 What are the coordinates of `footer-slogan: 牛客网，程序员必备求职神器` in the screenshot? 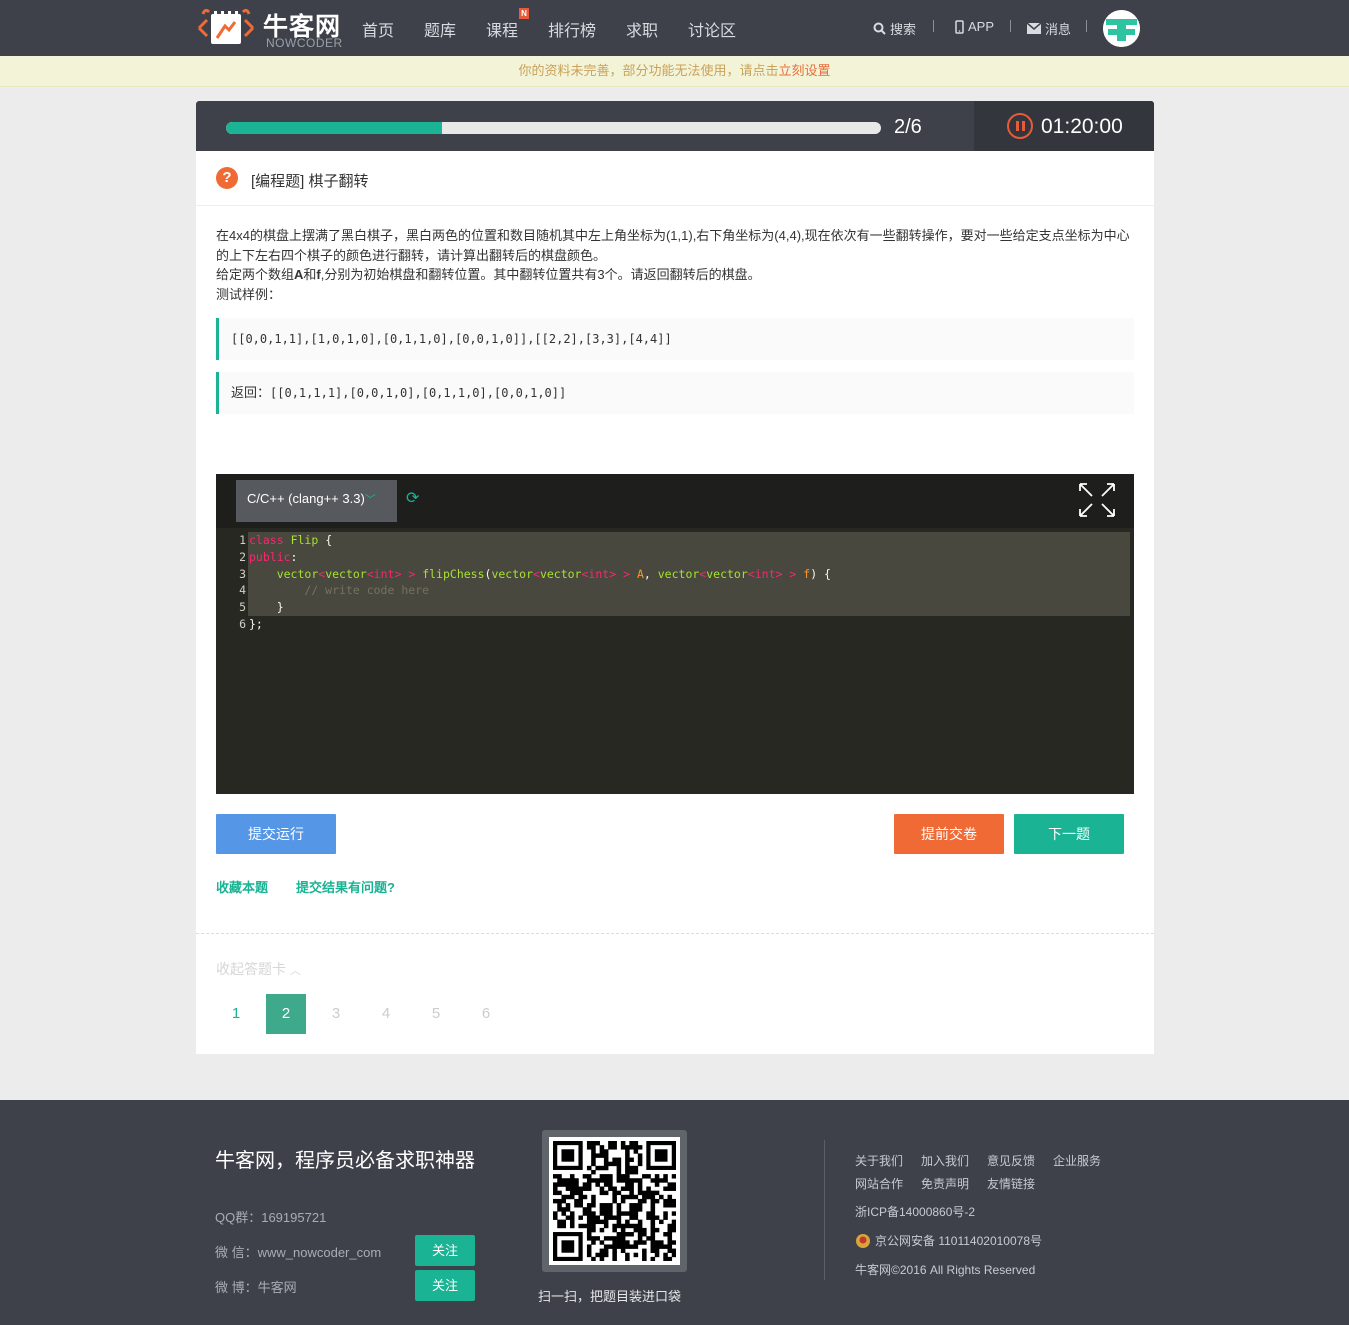 It's located at (345, 1161).